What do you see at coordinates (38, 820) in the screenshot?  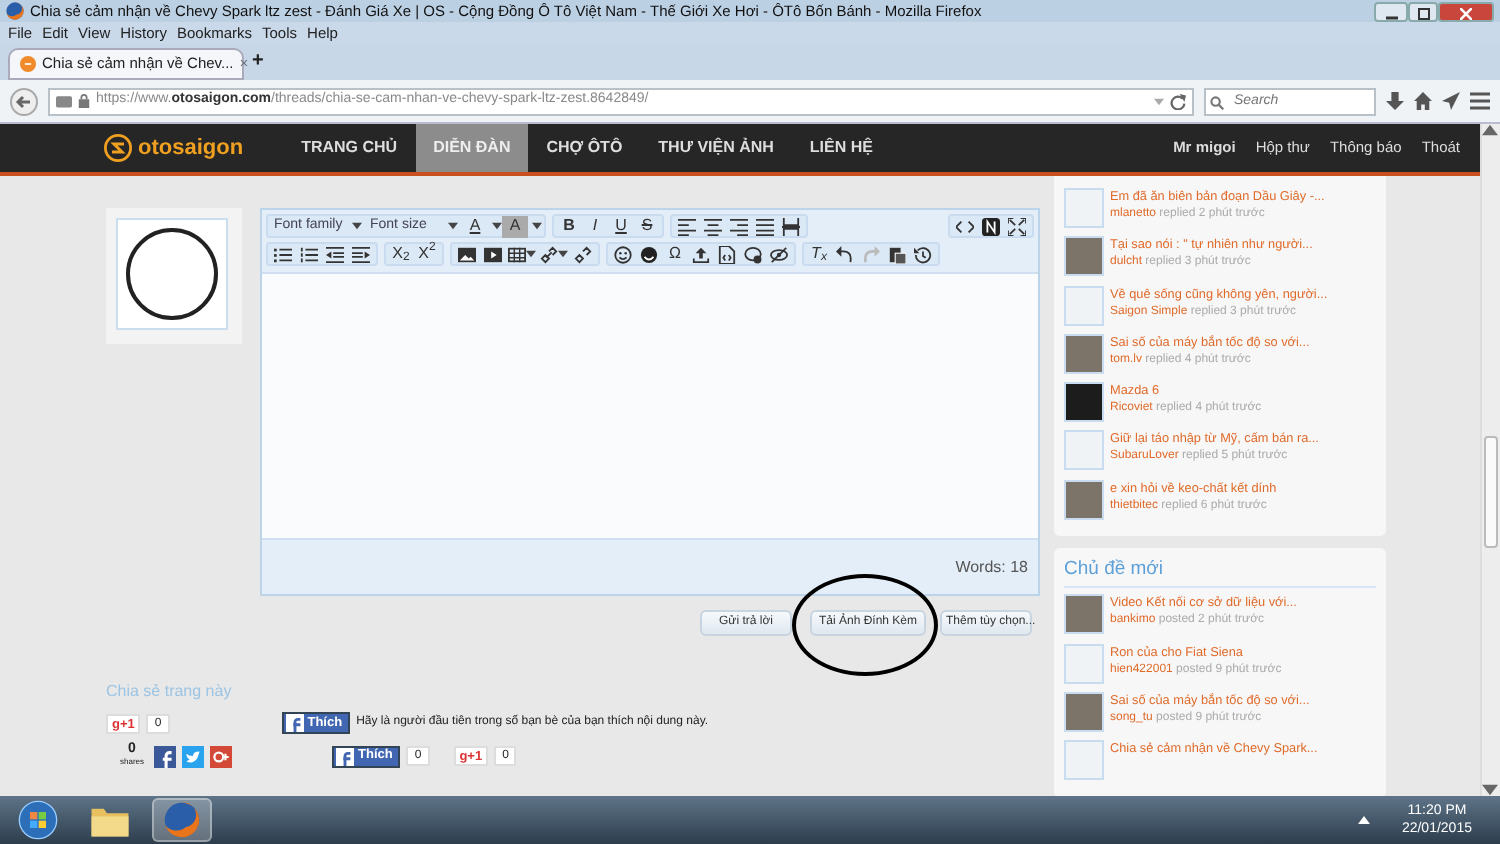 I see `start-button` at bounding box center [38, 820].